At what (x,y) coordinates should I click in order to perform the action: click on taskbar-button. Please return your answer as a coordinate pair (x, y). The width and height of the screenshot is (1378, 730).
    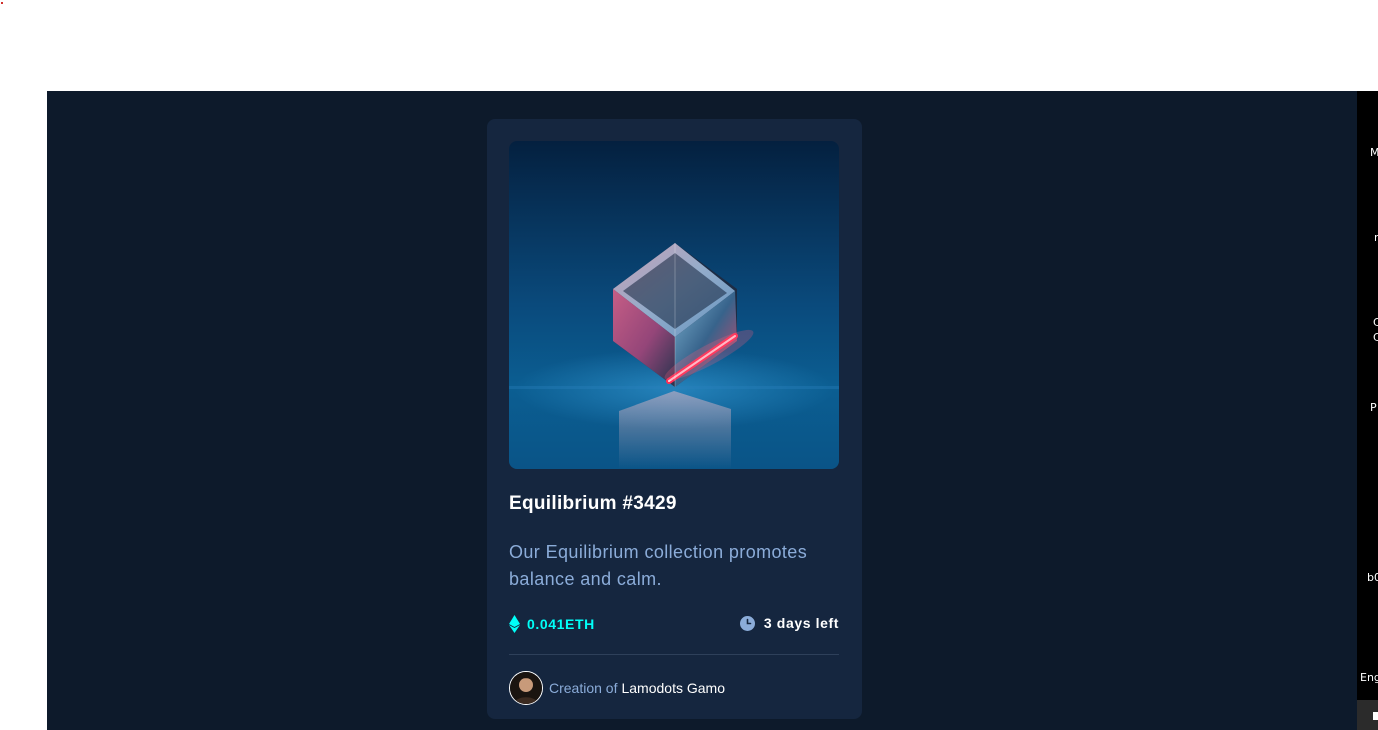
    Looking at the image, I should click on (1367, 715).